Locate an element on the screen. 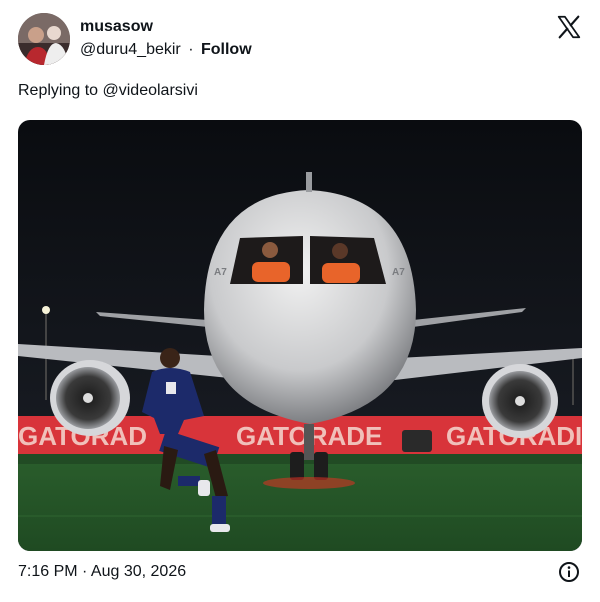 The height and width of the screenshot is (602, 600). info-icon is located at coordinates (569, 572).